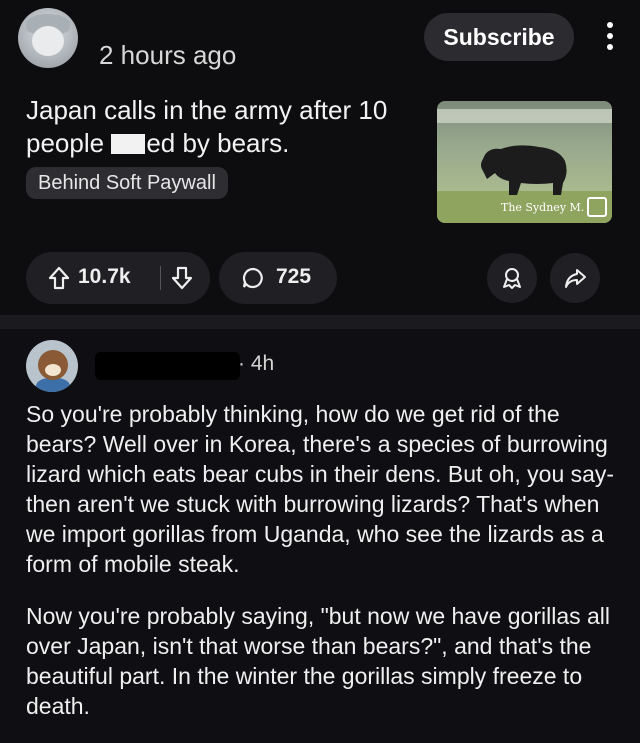  Describe the element at coordinates (167, 366) in the screenshot. I see `username-redaction` at that location.